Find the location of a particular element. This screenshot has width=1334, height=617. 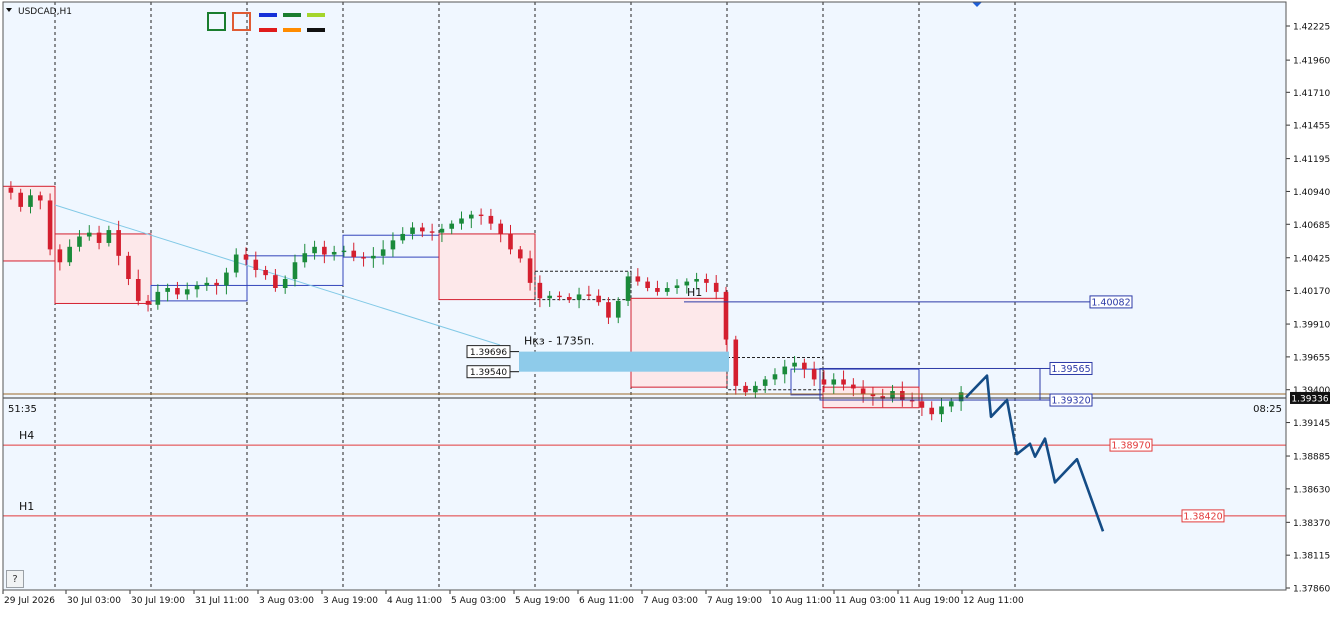

y-tick-label: 1.40170 is located at coordinates (1311, 292).